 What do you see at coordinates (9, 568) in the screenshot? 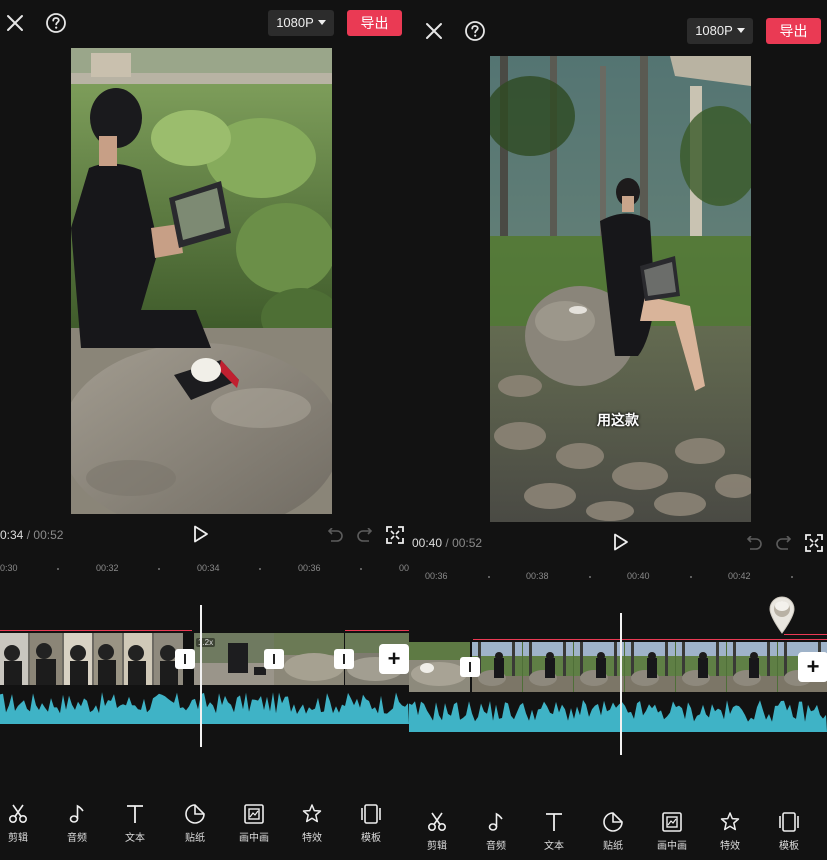
I see `ruler-tick: 0:30` at bounding box center [9, 568].